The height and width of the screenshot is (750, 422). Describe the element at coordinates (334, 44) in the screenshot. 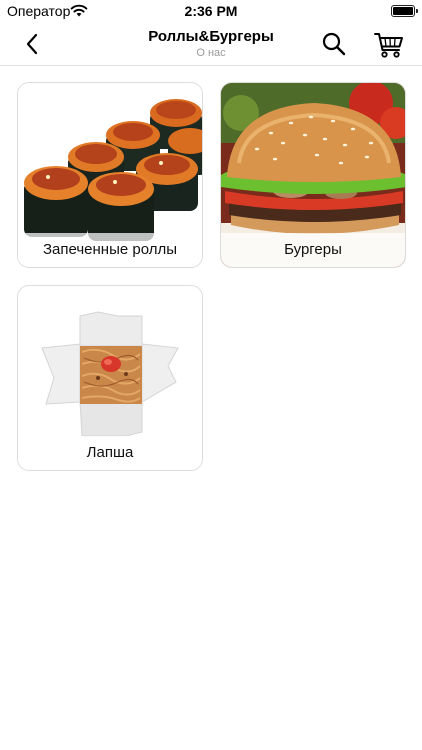

I see `search-icon` at that location.